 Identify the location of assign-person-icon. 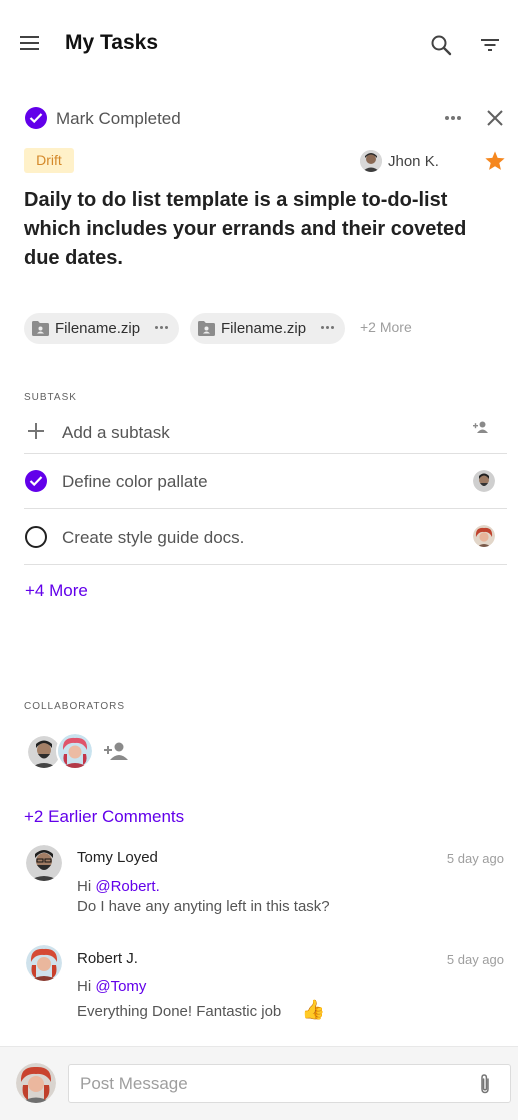
(481, 427).